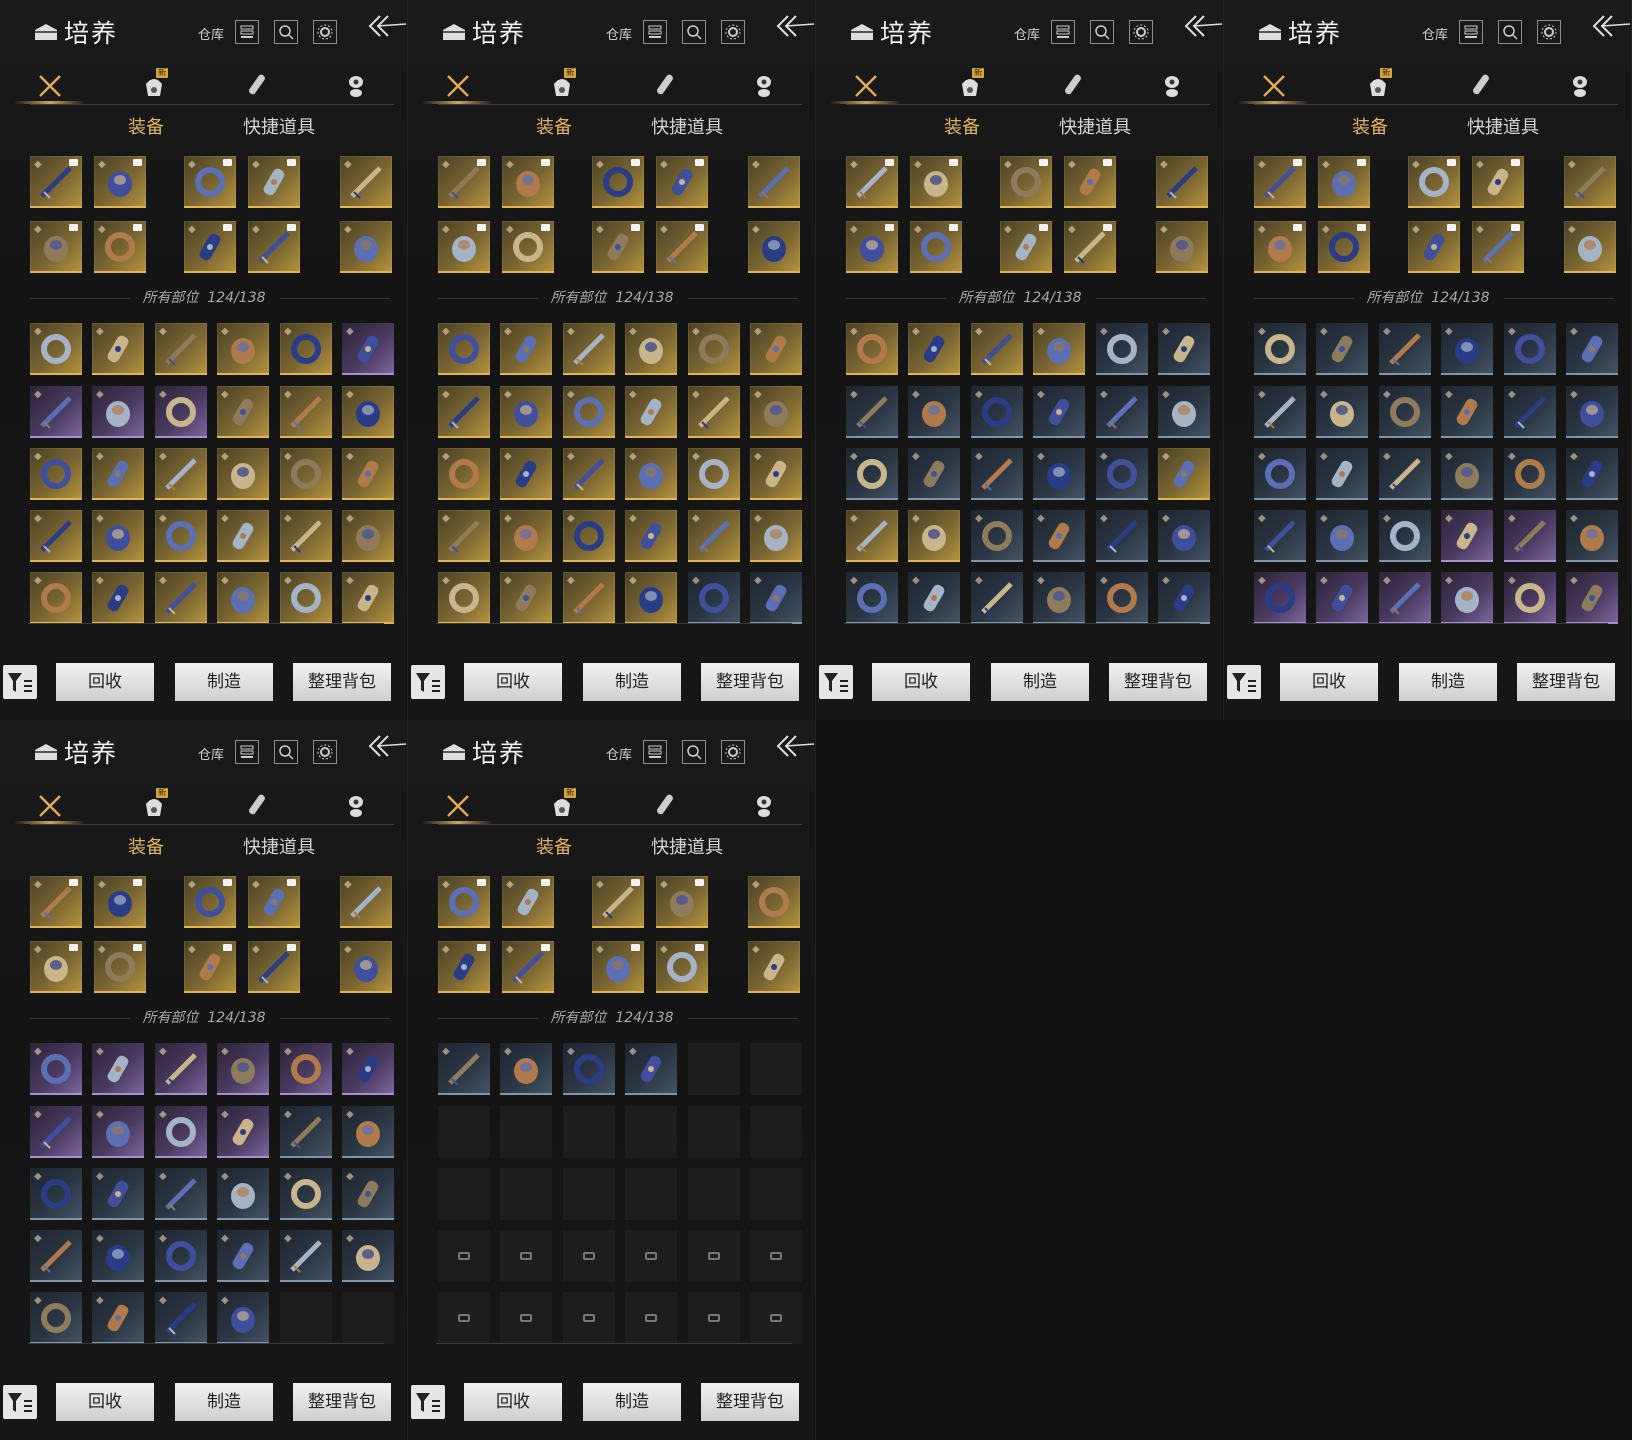  What do you see at coordinates (105, 682) in the screenshot?
I see `recycle-button: 回收` at bounding box center [105, 682].